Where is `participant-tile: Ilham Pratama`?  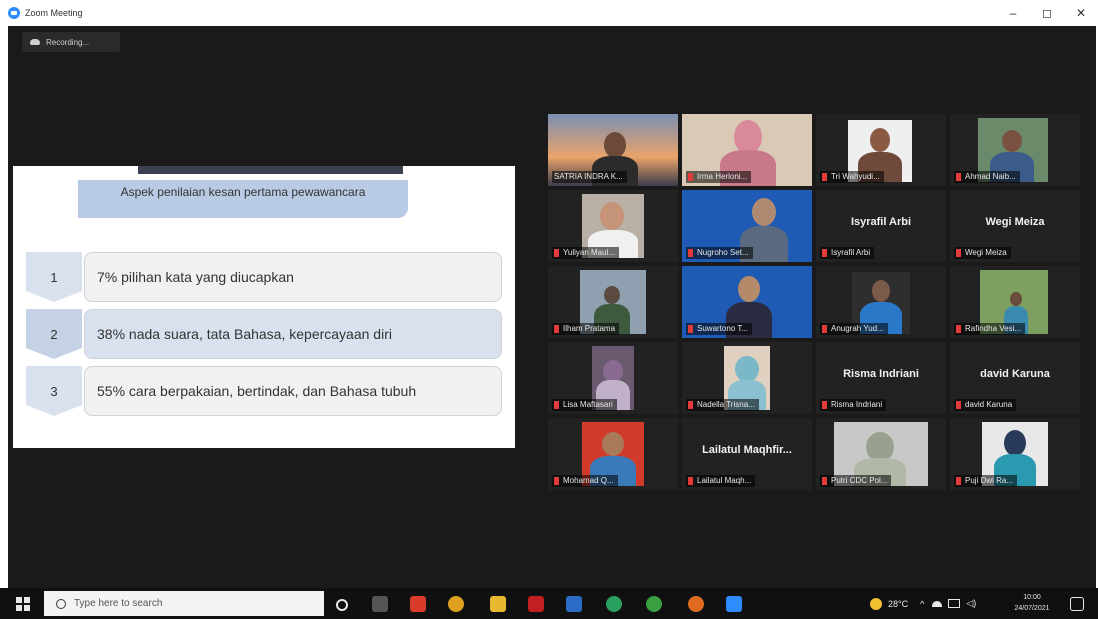 participant-tile: Ilham Pratama is located at coordinates (613, 302).